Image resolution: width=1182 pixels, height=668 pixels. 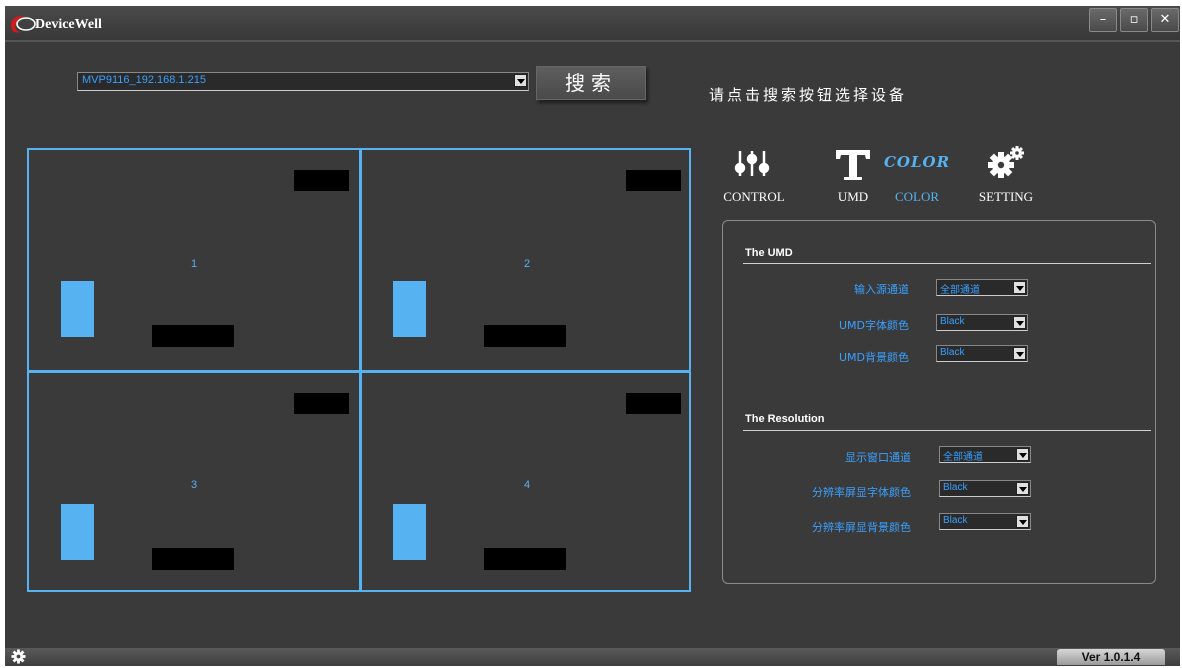 What do you see at coordinates (917, 176) in the screenshot?
I see `tab-color: COLOR COLOR` at bounding box center [917, 176].